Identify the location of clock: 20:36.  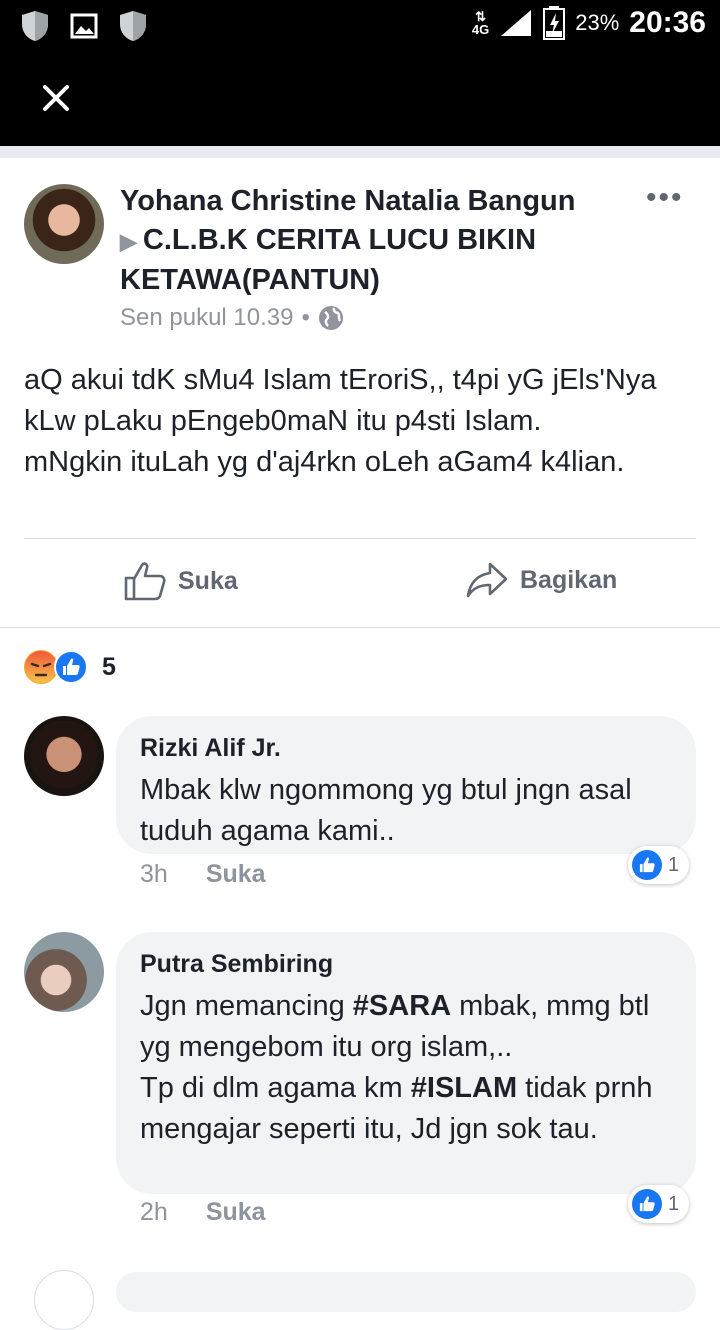
(667, 22).